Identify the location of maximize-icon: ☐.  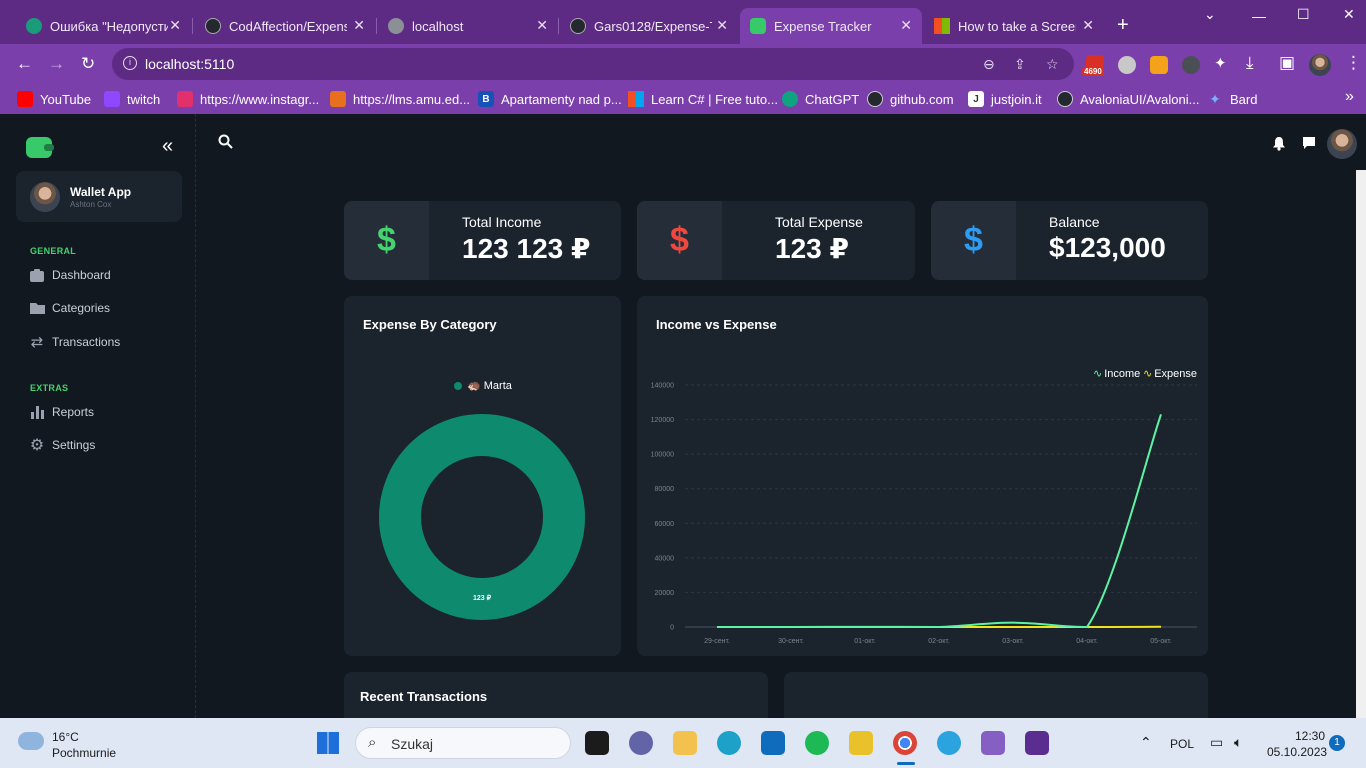
(1303, 14).